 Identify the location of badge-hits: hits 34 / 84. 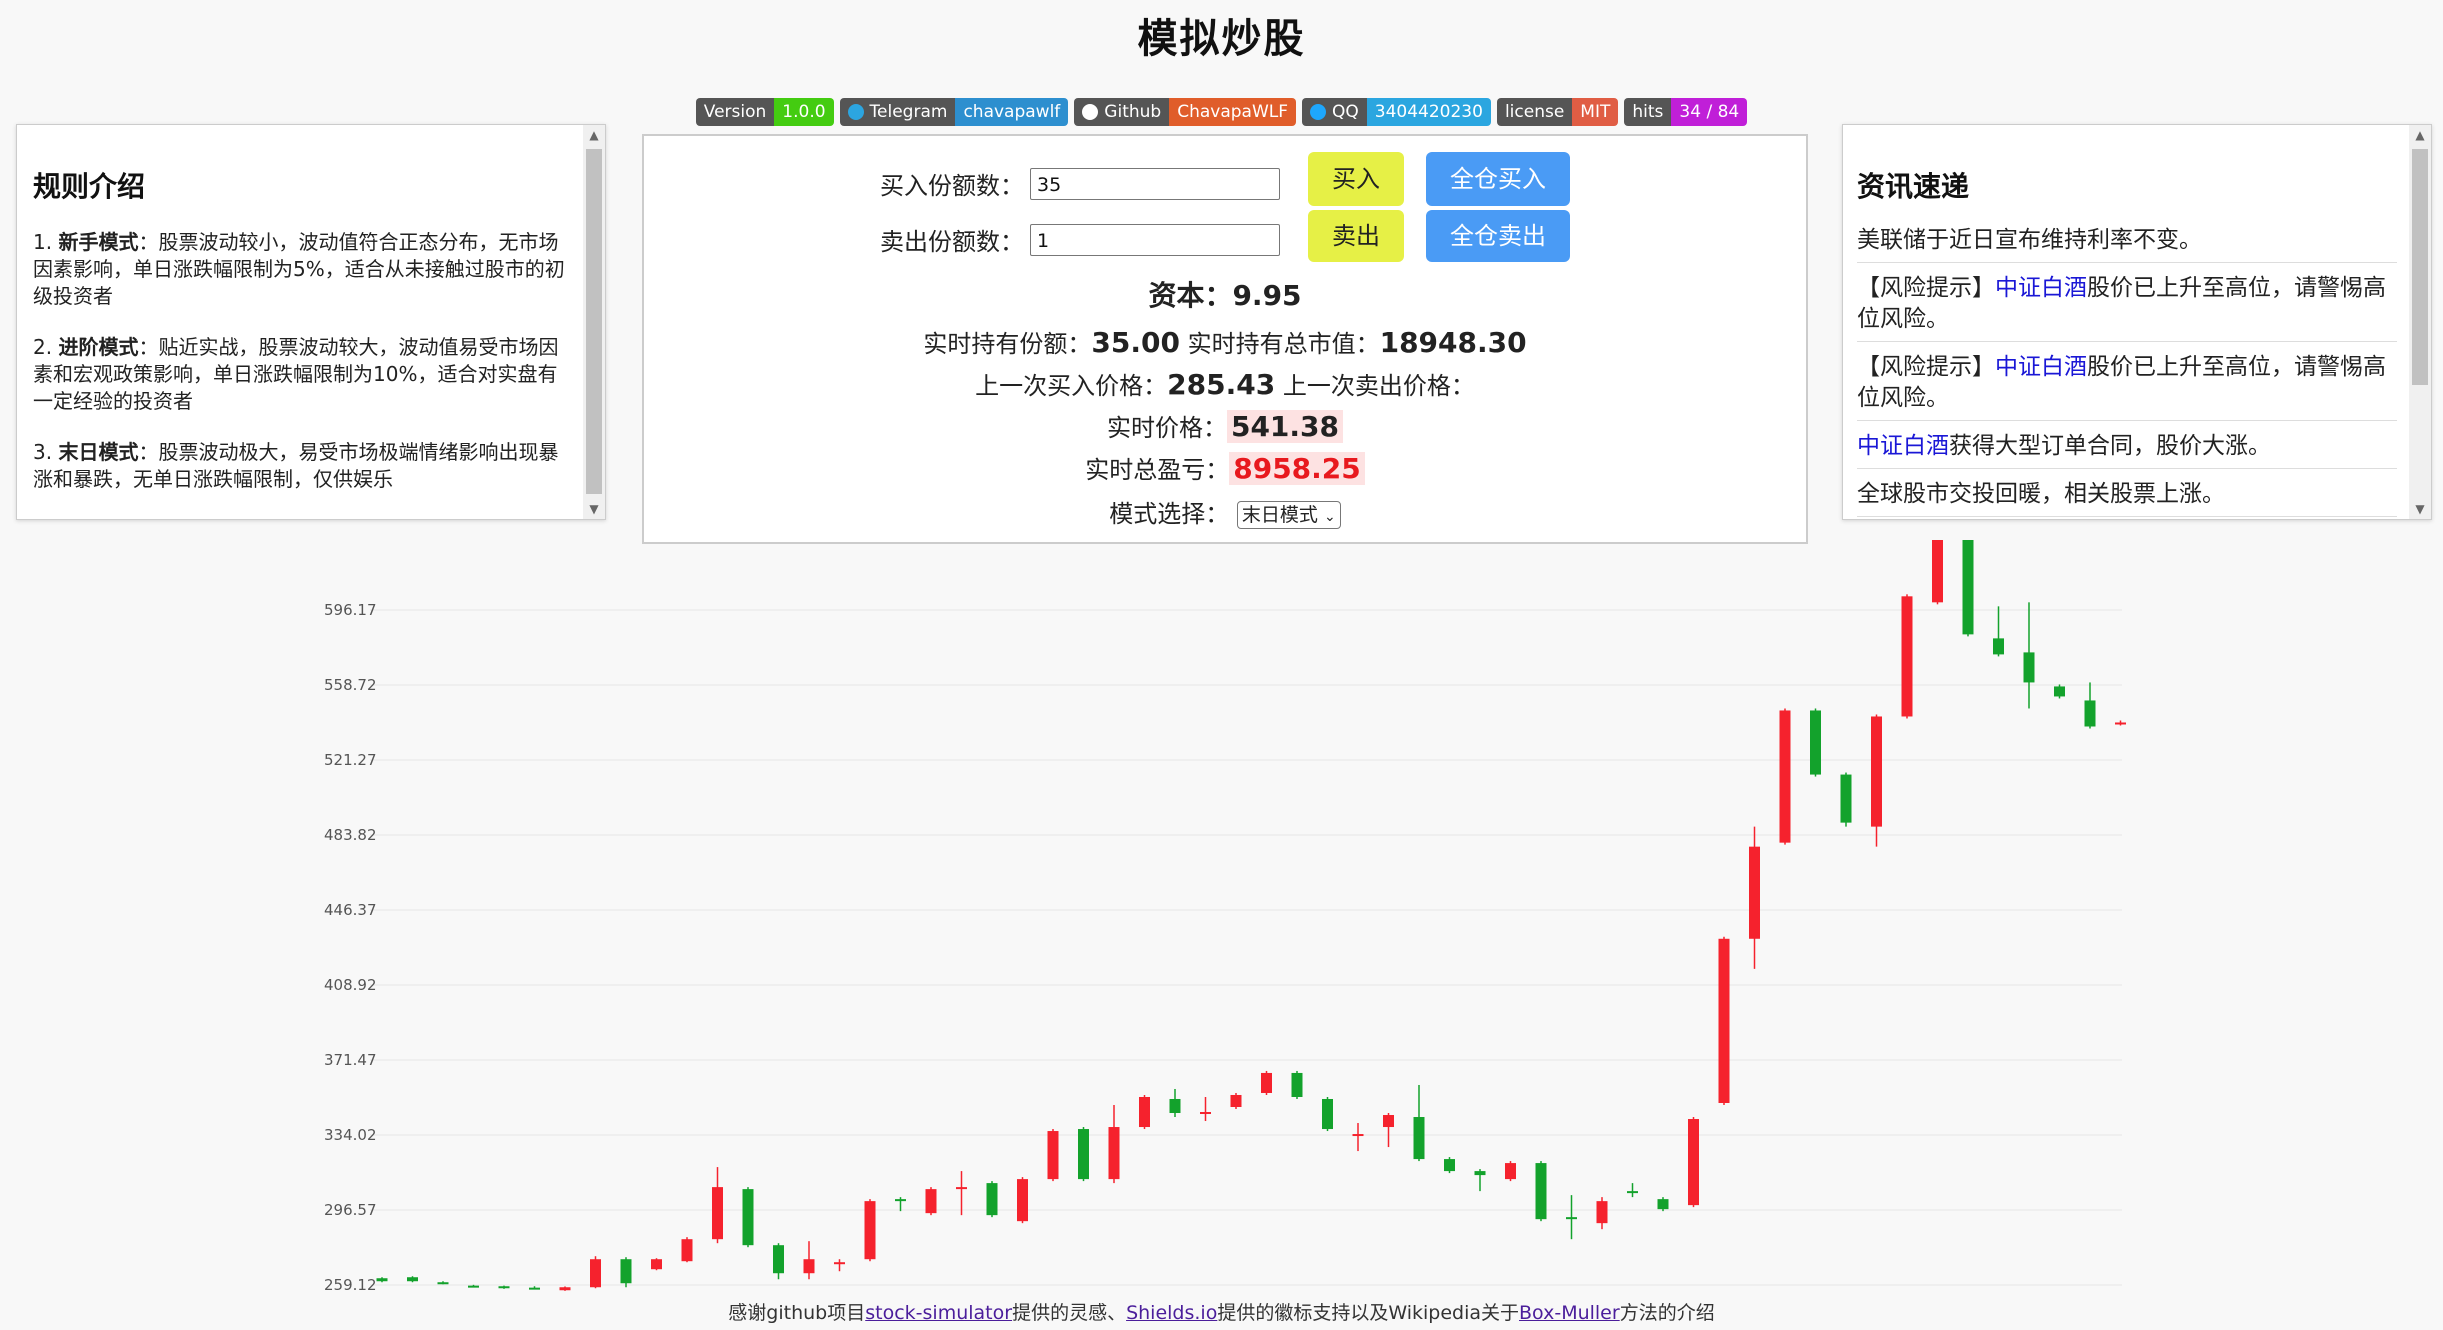
(1686, 112).